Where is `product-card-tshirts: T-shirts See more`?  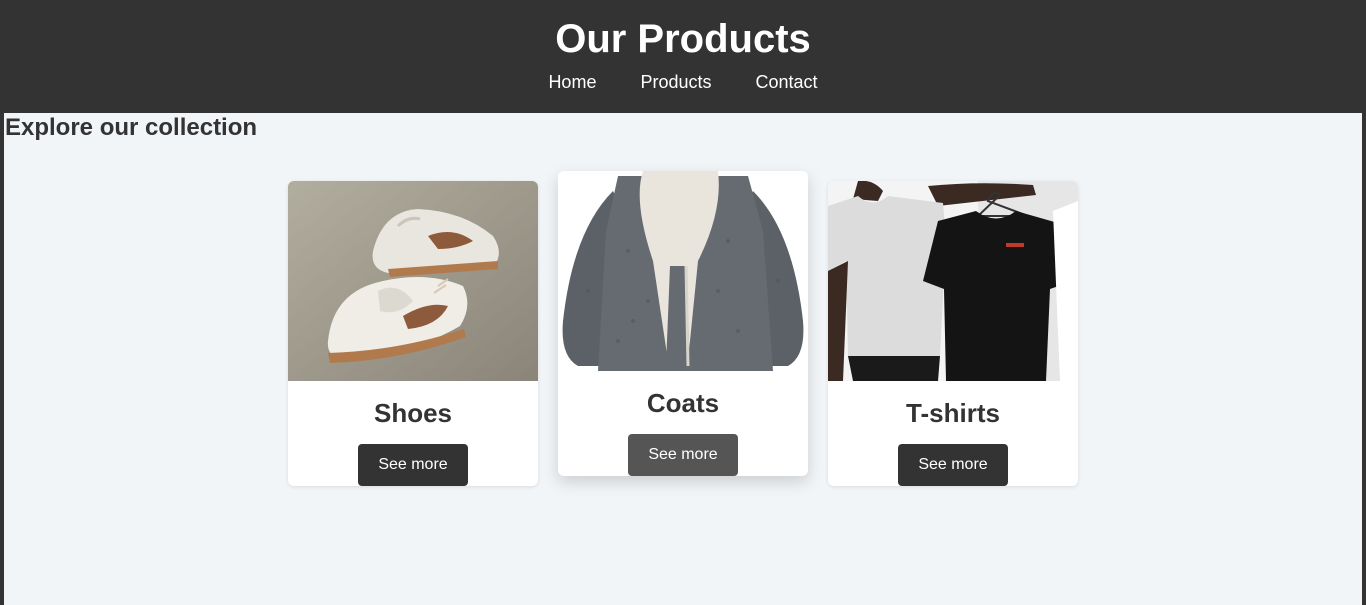 product-card-tshirts: T-shirts See more is located at coordinates (953, 333).